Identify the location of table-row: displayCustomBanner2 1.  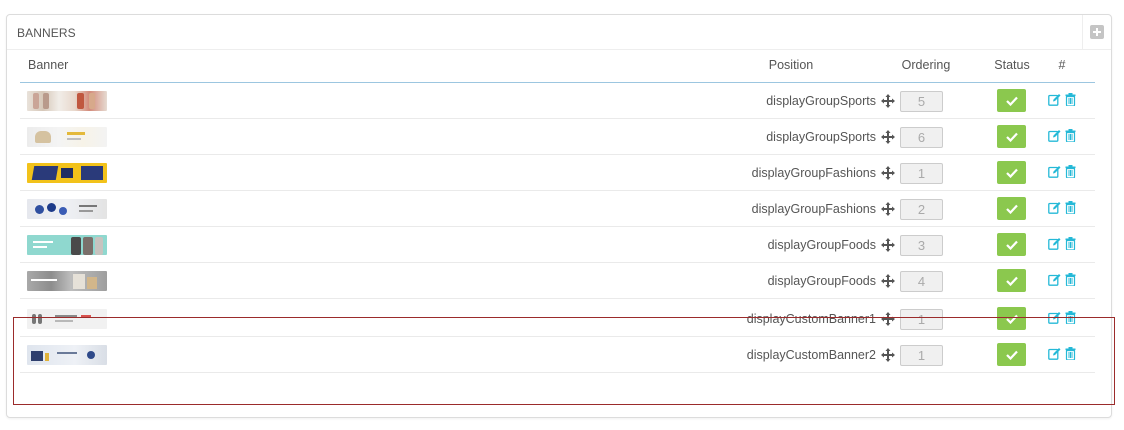
(557, 355).